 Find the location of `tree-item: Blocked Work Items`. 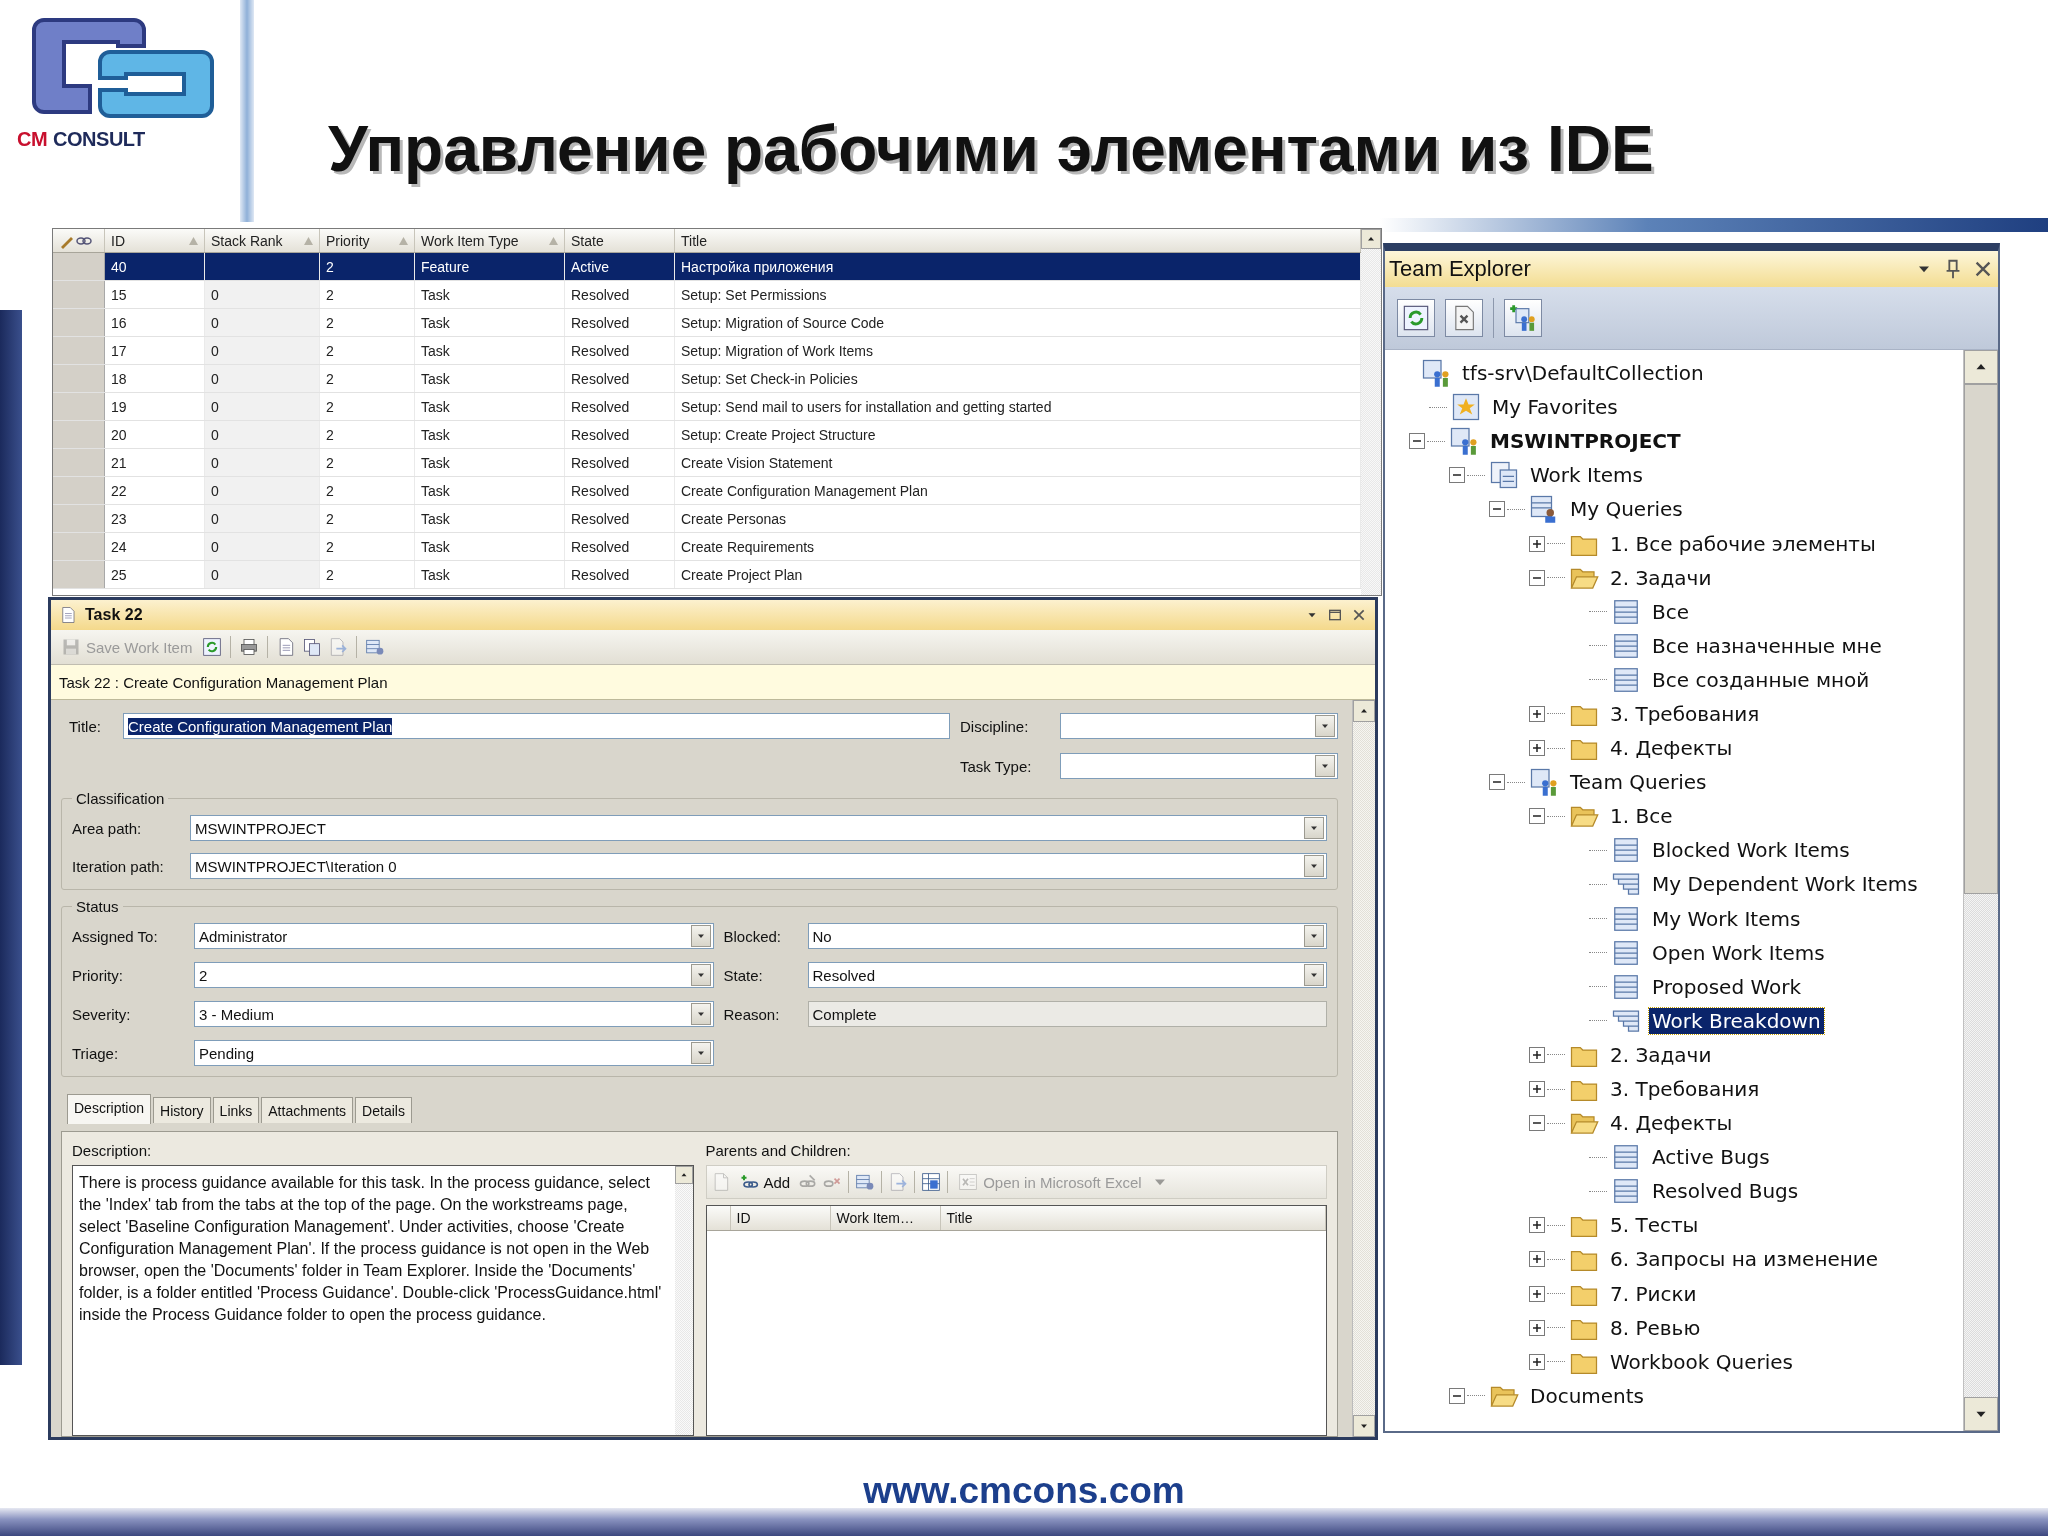

tree-item: Blocked Work Items is located at coordinates (1751, 850).